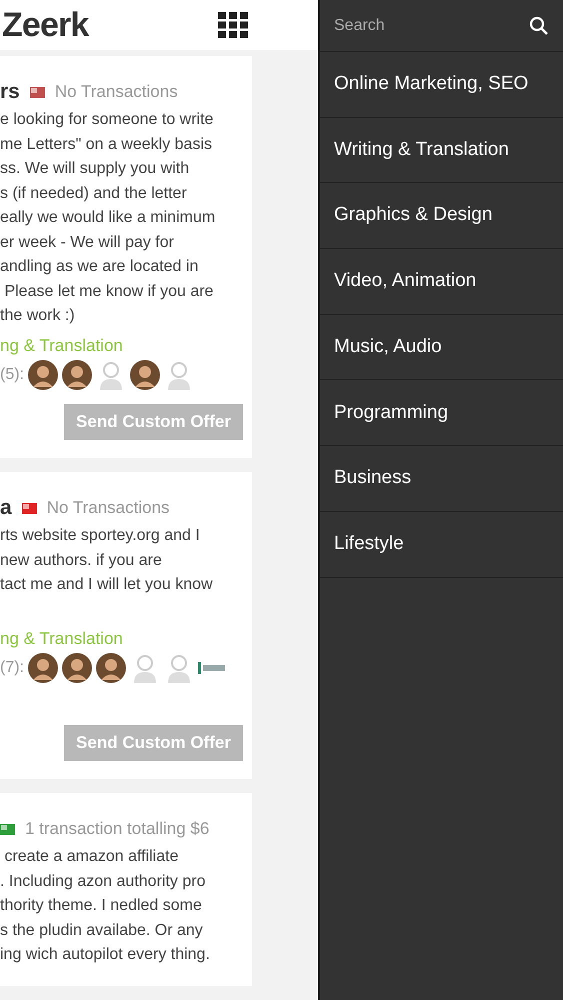 The image size is (563, 1000). I want to click on bidder-count: (7):, so click(12, 668).